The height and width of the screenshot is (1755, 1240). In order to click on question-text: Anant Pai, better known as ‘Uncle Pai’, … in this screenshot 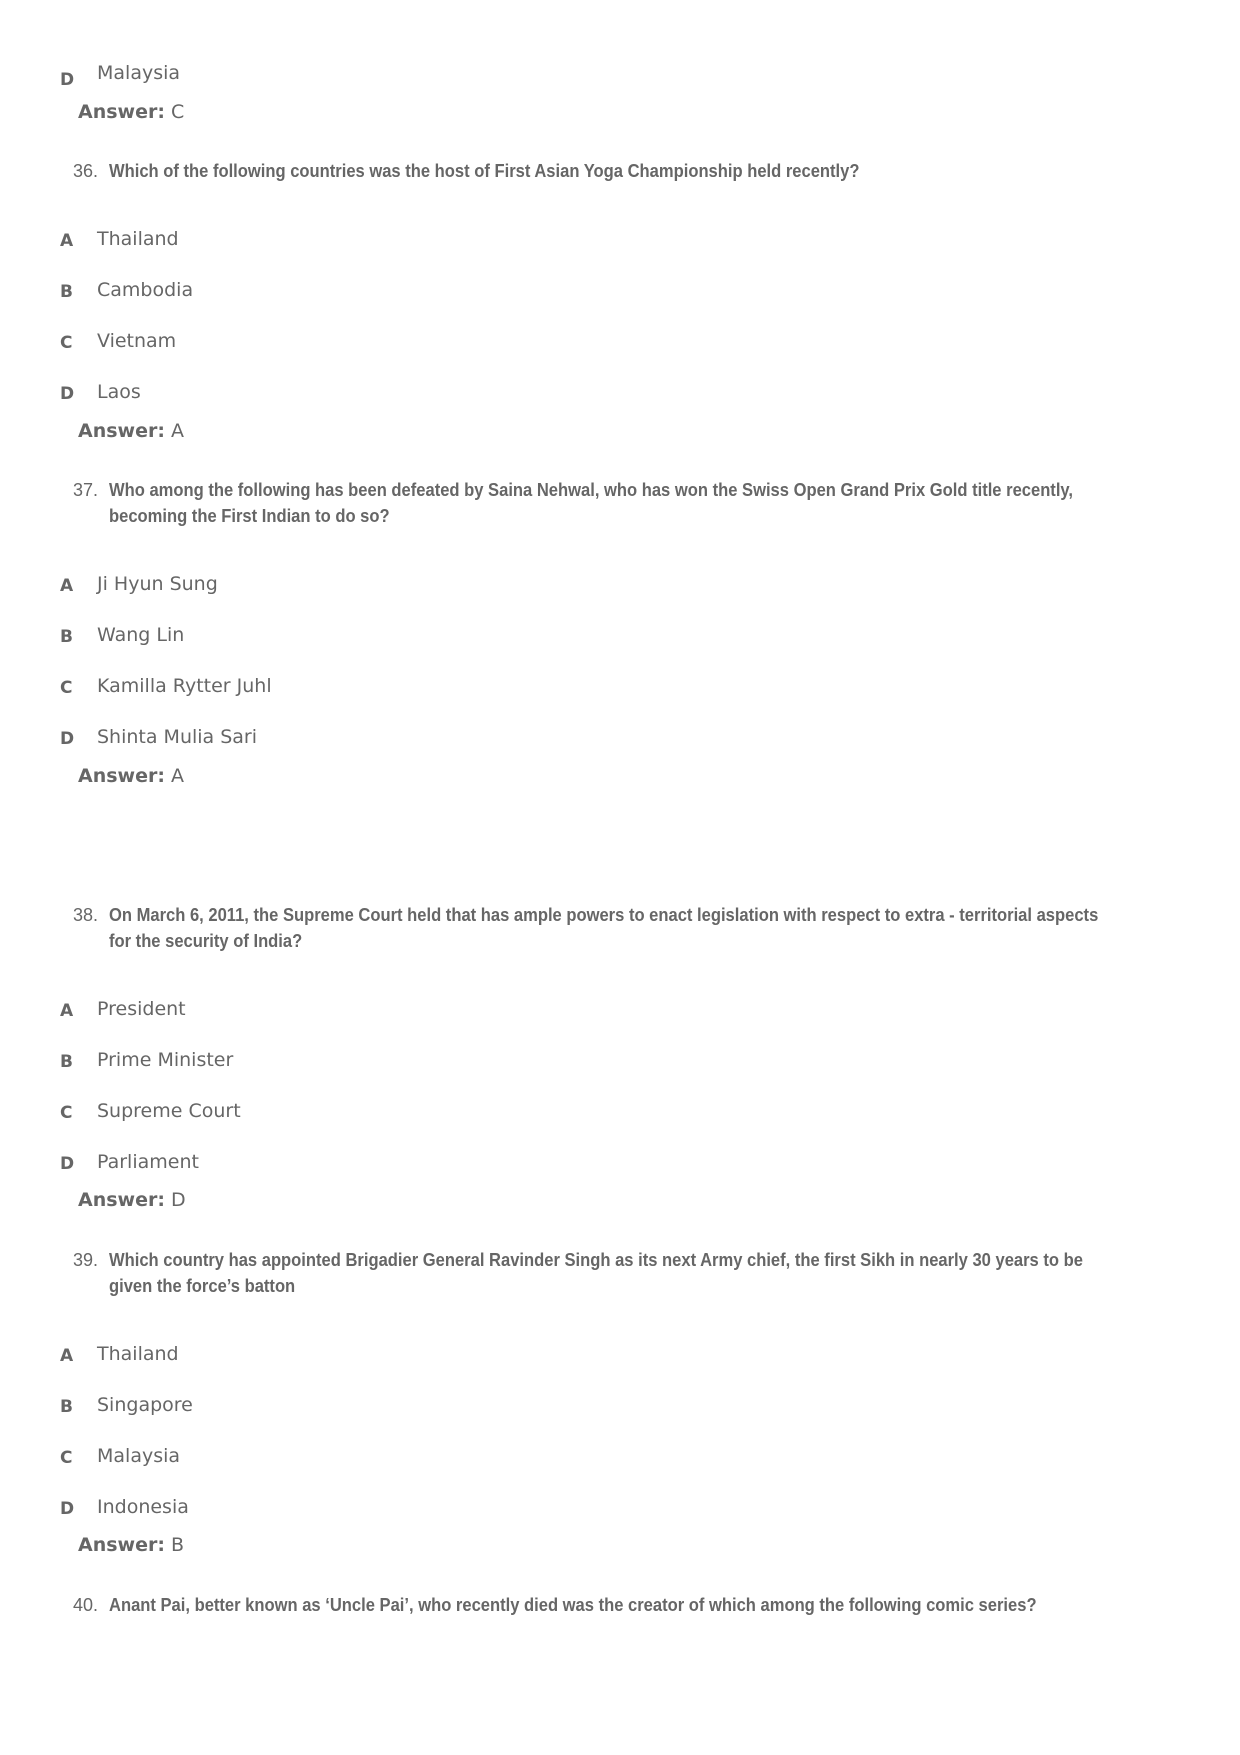, I will do `click(573, 1605)`.